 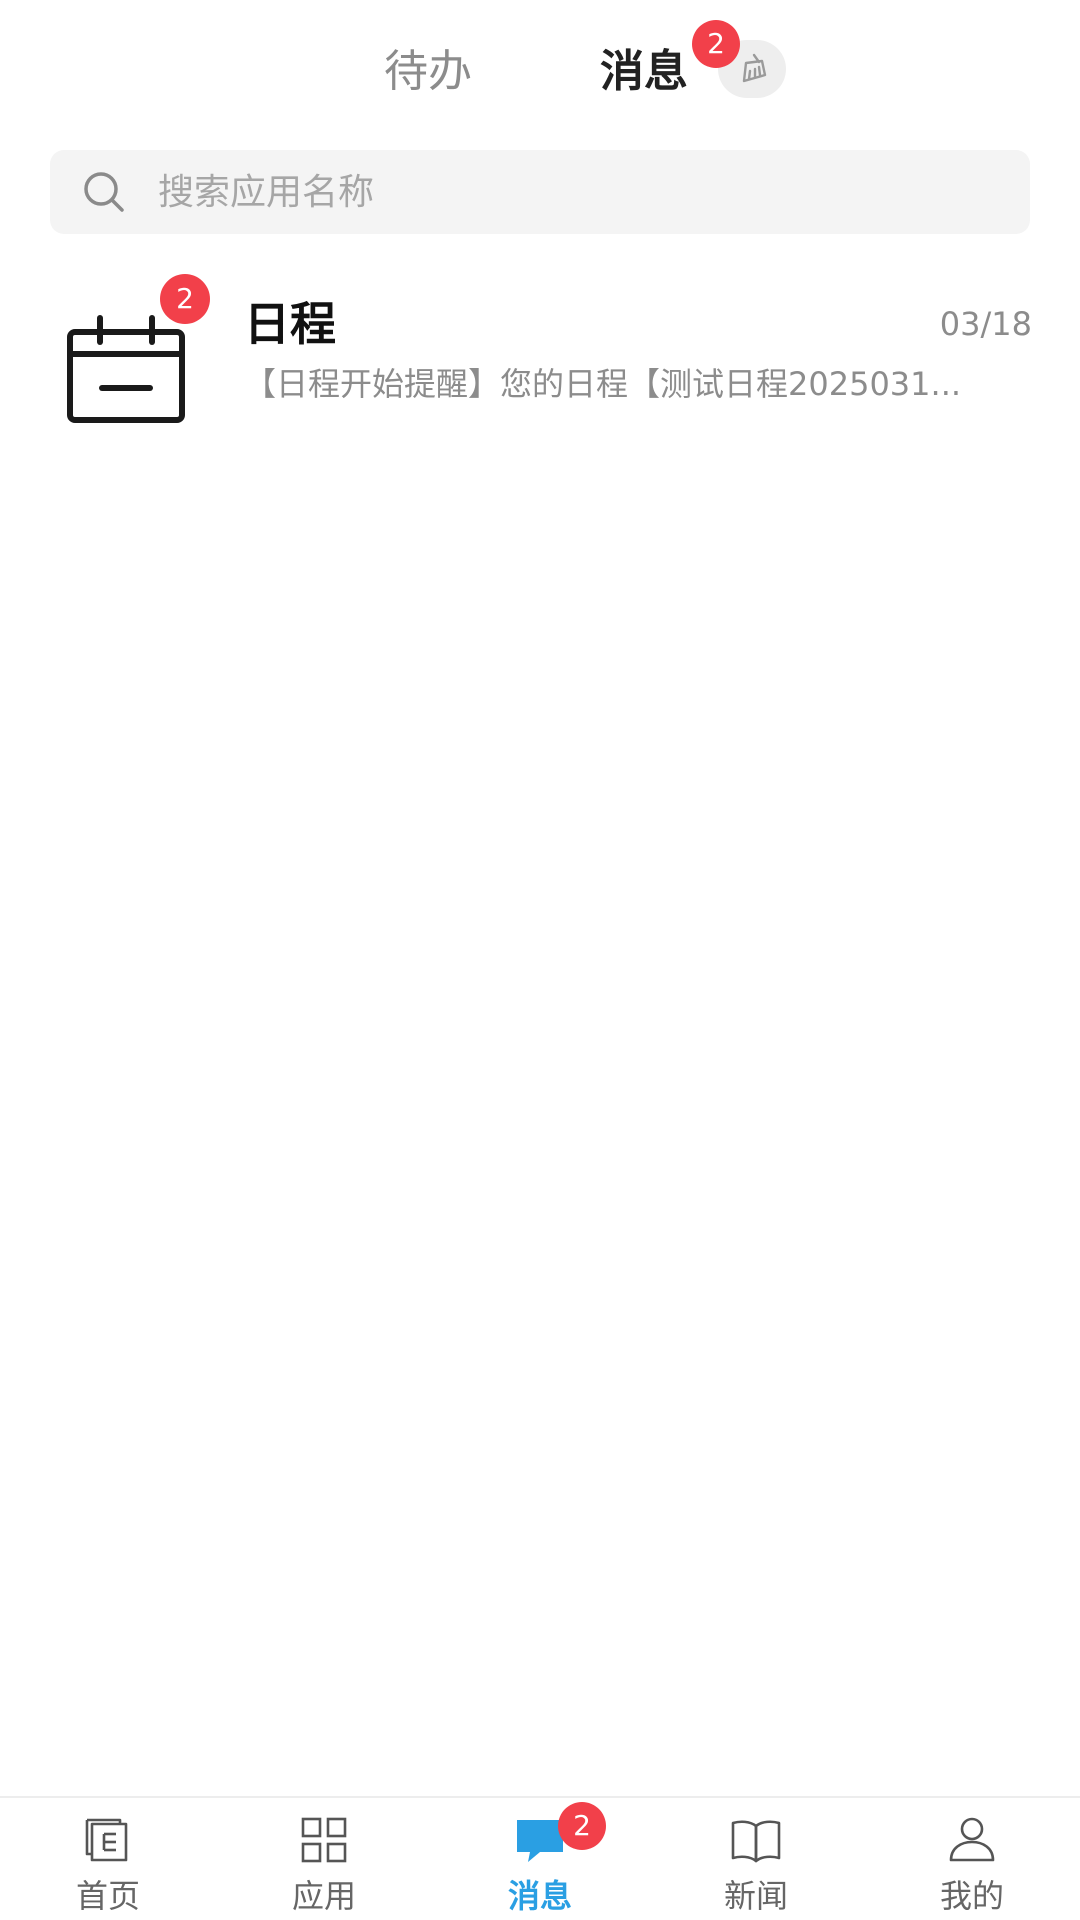 What do you see at coordinates (578, 192) in the screenshot?
I see `search-input` at bounding box center [578, 192].